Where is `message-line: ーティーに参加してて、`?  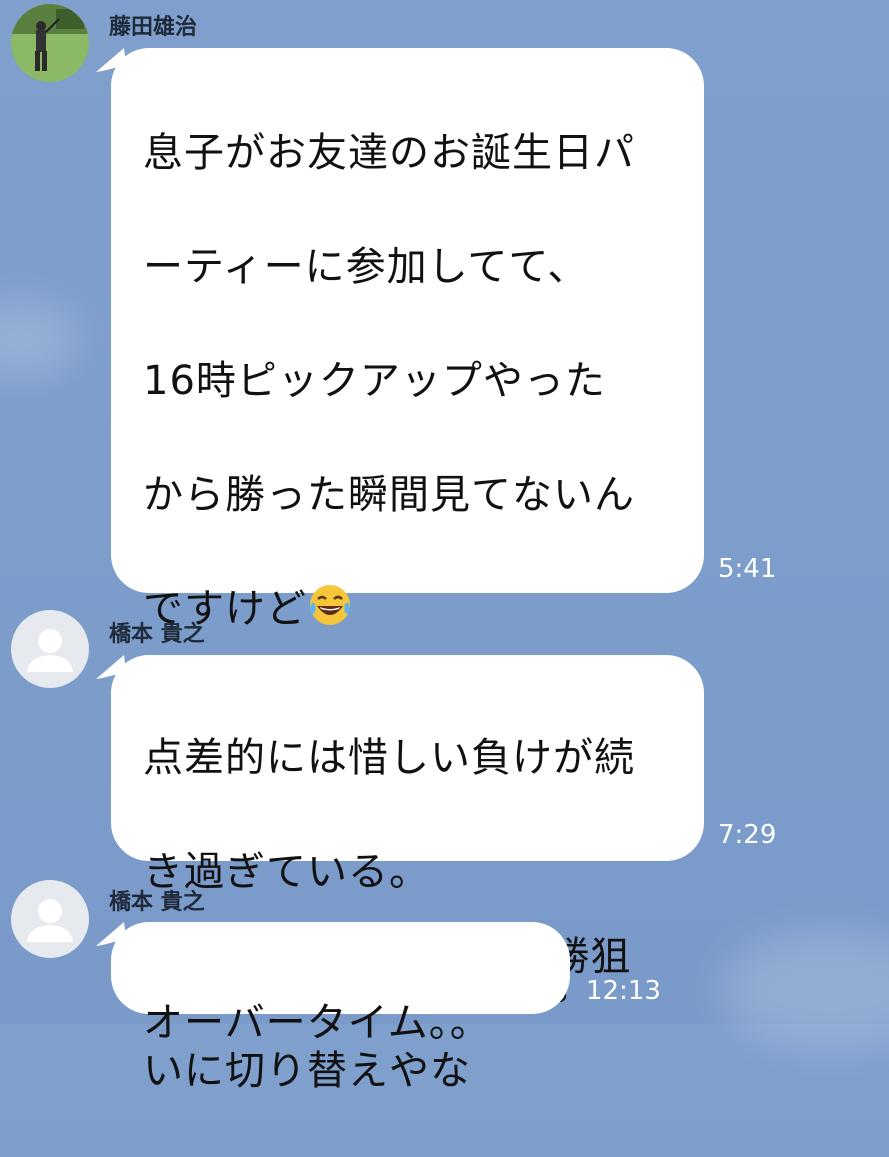
message-line: ーティーに参加してて、 is located at coordinates (366, 267).